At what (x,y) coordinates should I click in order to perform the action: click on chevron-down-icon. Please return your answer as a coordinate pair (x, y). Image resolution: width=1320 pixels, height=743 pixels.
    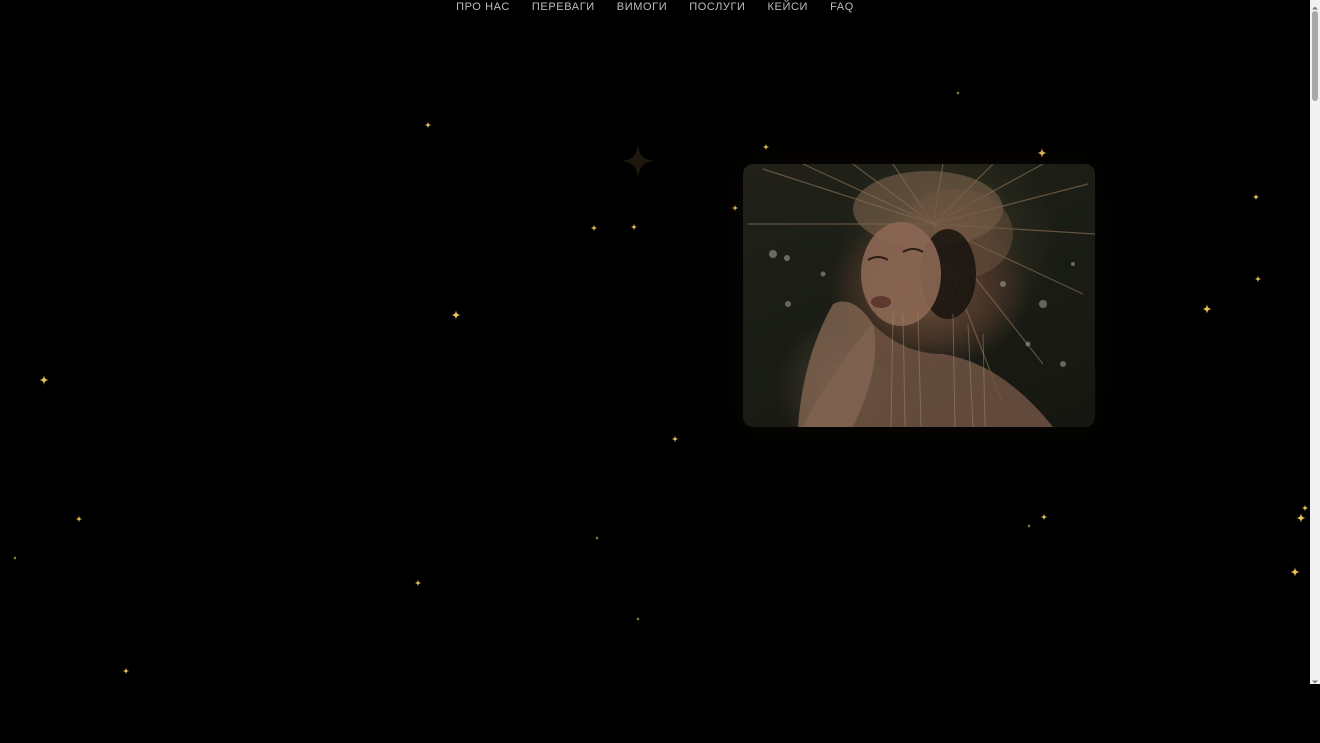
    Looking at the image, I should click on (1315, 679).